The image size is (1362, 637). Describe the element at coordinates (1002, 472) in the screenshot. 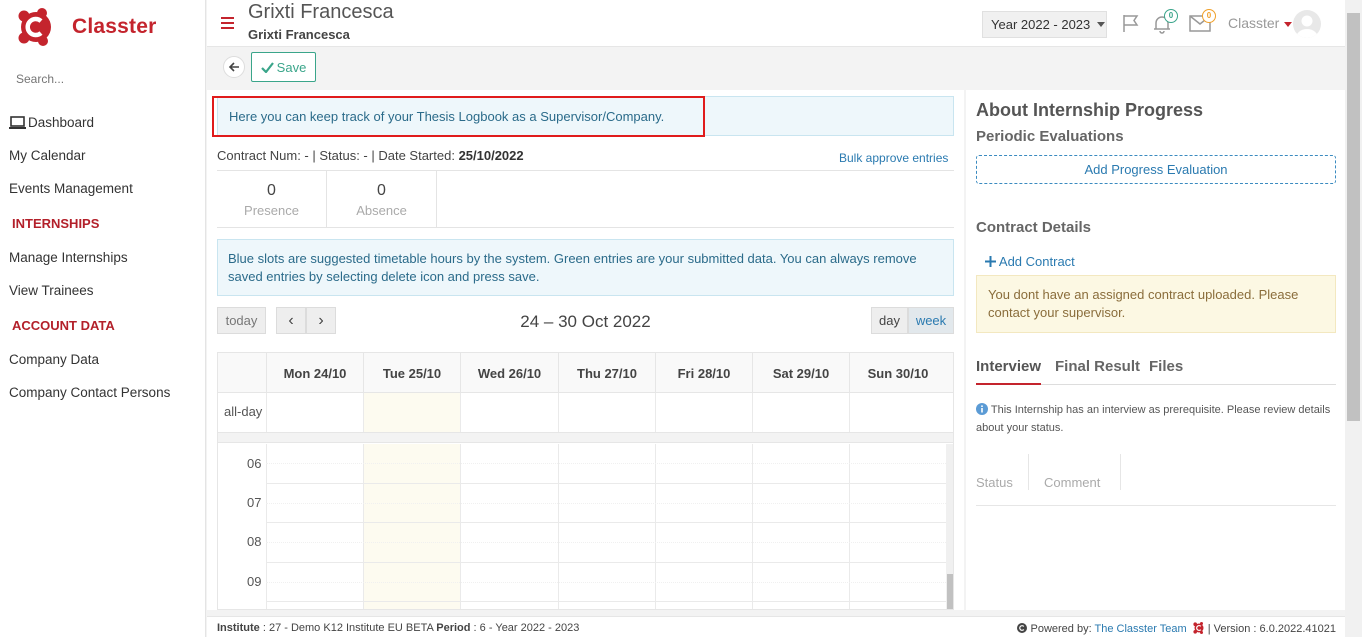

I see `column-header-status: Status` at that location.